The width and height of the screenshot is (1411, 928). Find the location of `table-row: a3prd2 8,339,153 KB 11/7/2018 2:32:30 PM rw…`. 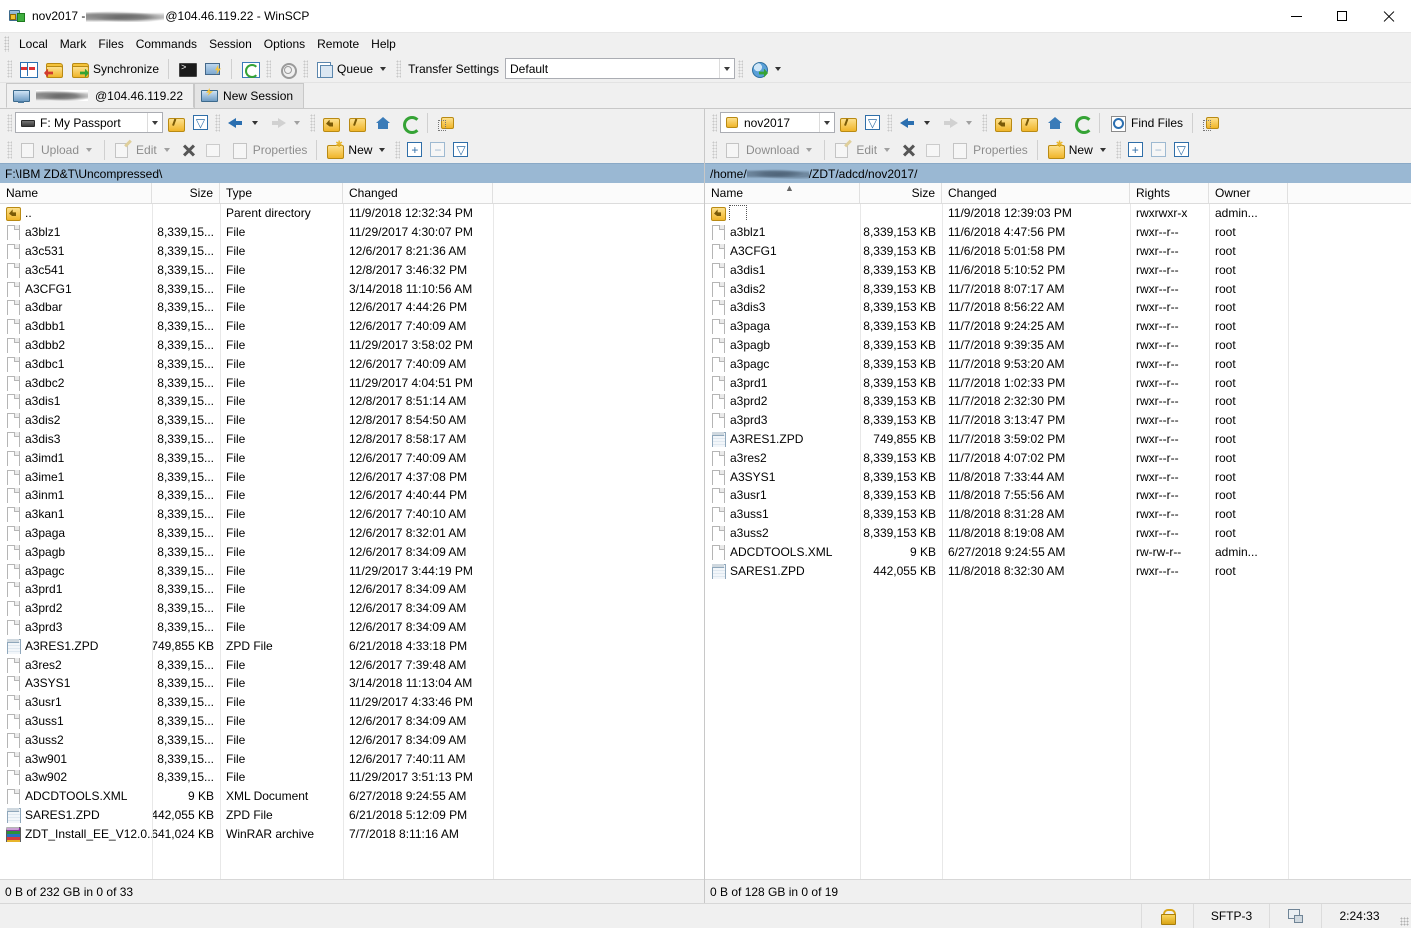

table-row: a3prd2 8,339,153 KB 11/7/2018 2:32:30 PM rw… is located at coordinates (1058, 401).